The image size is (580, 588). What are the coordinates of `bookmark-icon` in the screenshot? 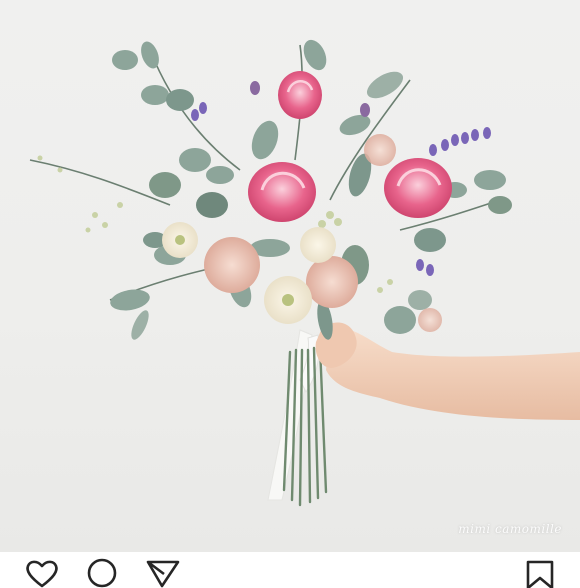 It's located at (540, 573).